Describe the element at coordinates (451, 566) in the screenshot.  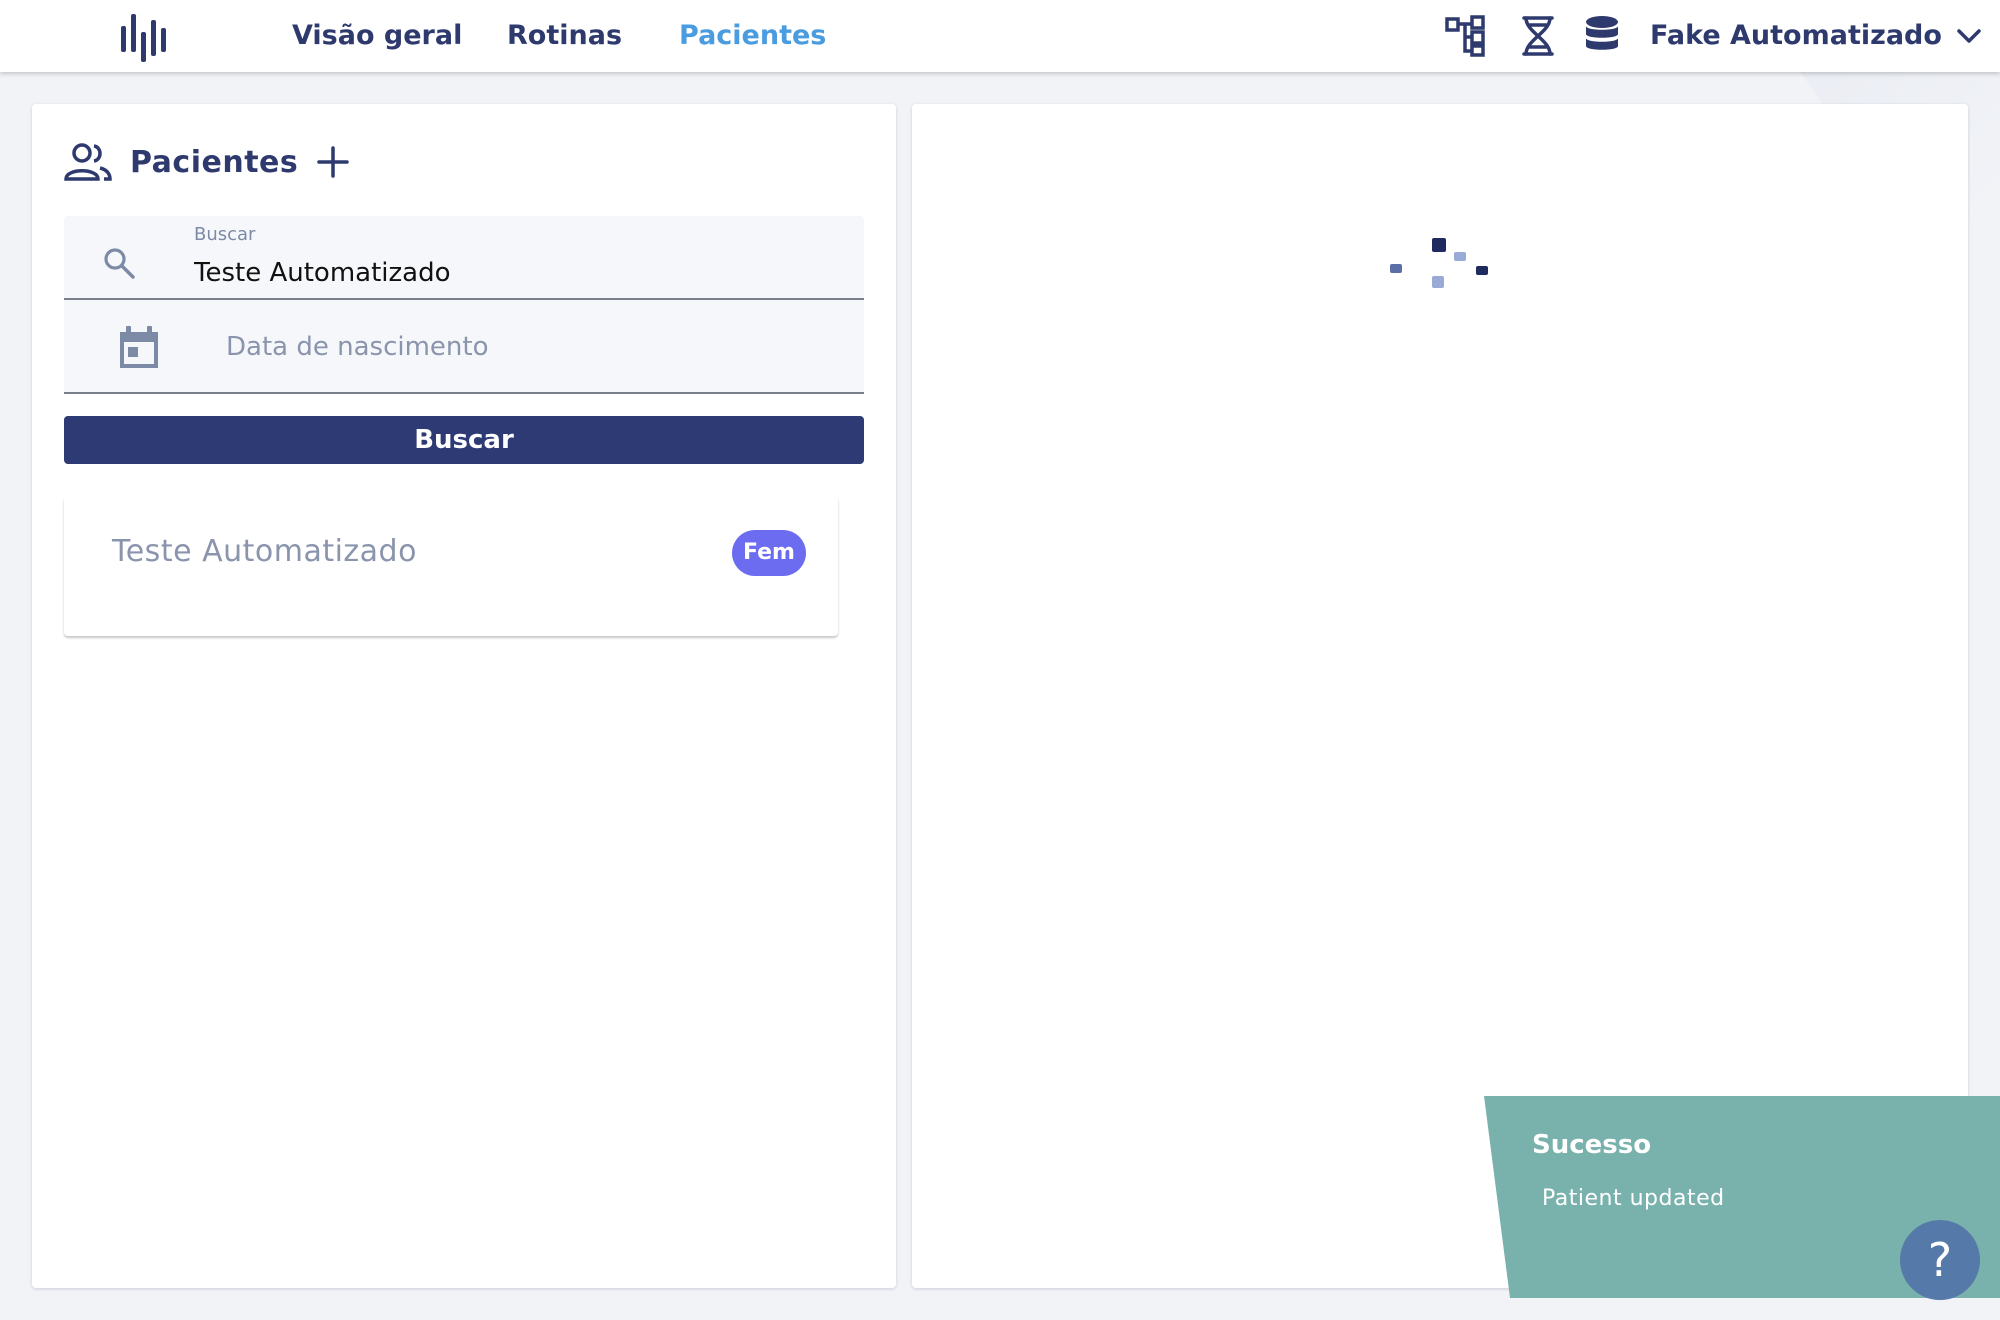
I see `patient-result-item: Teste Automatizado Fem` at that location.